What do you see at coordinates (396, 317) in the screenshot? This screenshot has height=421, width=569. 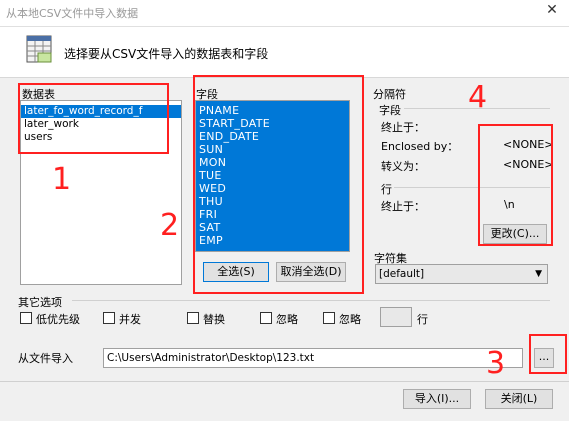 I see `ignore-lines-count-input` at bounding box center [396, 317].